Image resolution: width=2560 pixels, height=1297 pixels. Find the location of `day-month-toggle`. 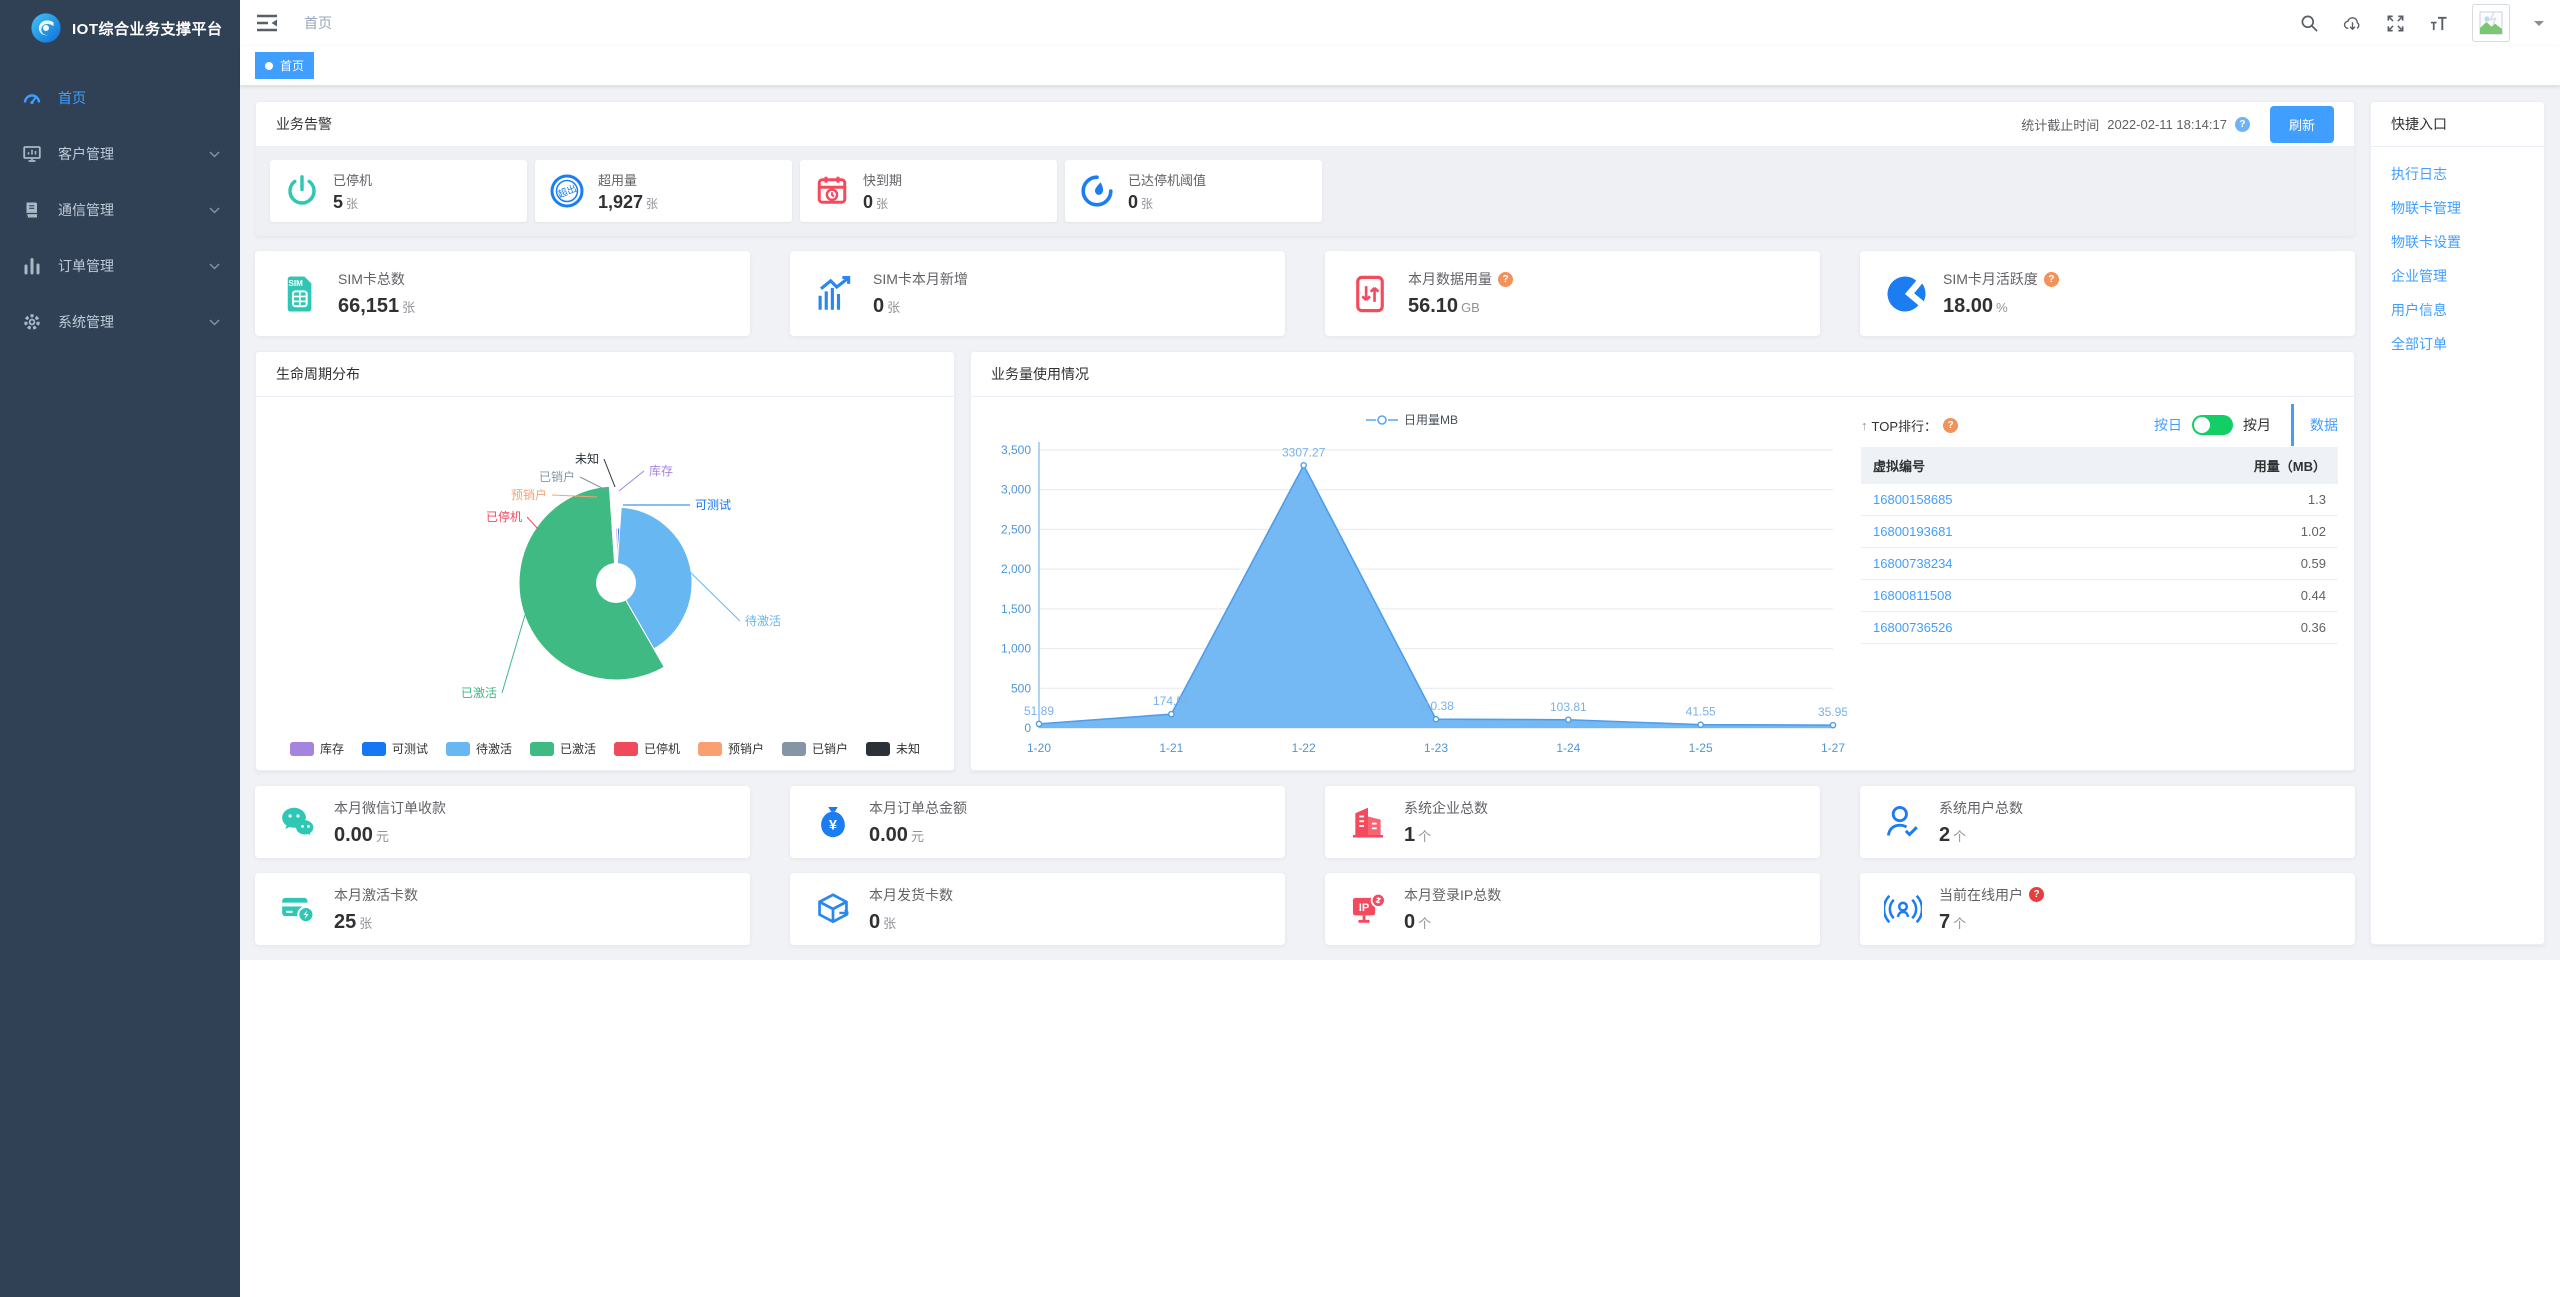

day-month-toggle is located at coordinates (2212, 425).